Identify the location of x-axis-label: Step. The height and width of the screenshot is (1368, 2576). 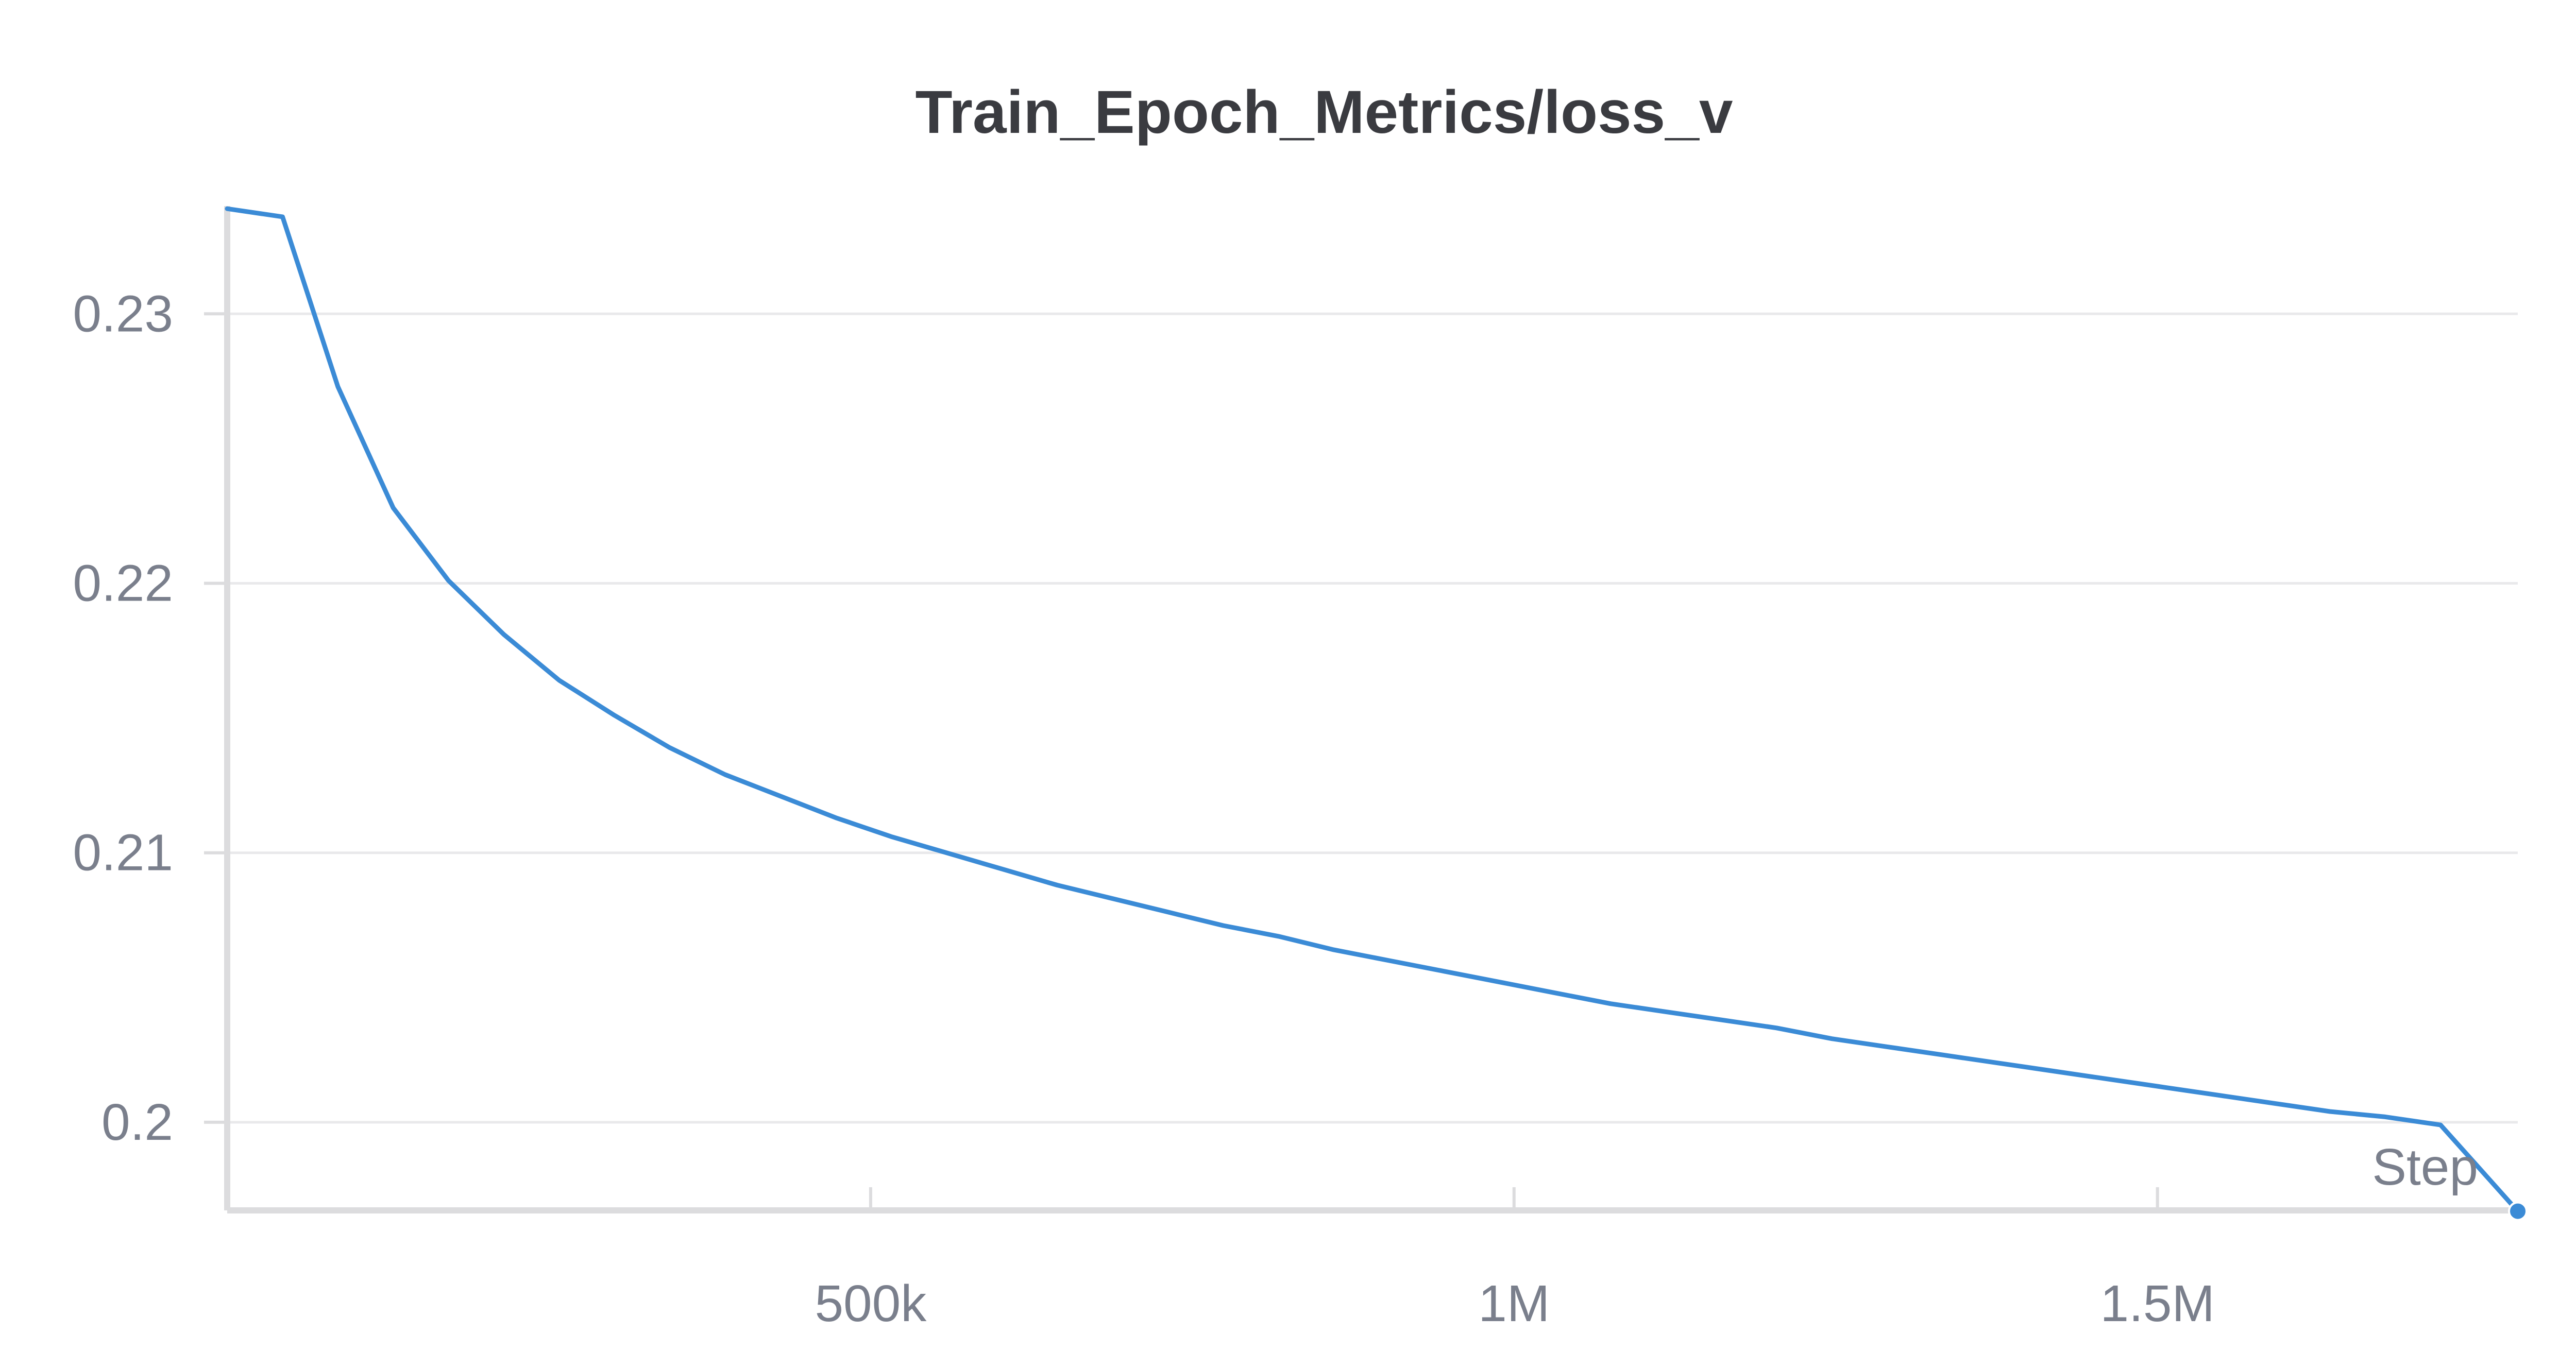
(2425, 1167).